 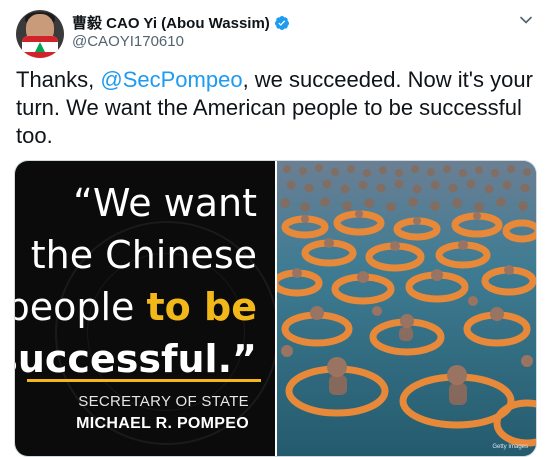 What do you see at coordinates (281, 22) in the screenshot?
I see `verified-badge-icon` at bounding box center [281, 22].